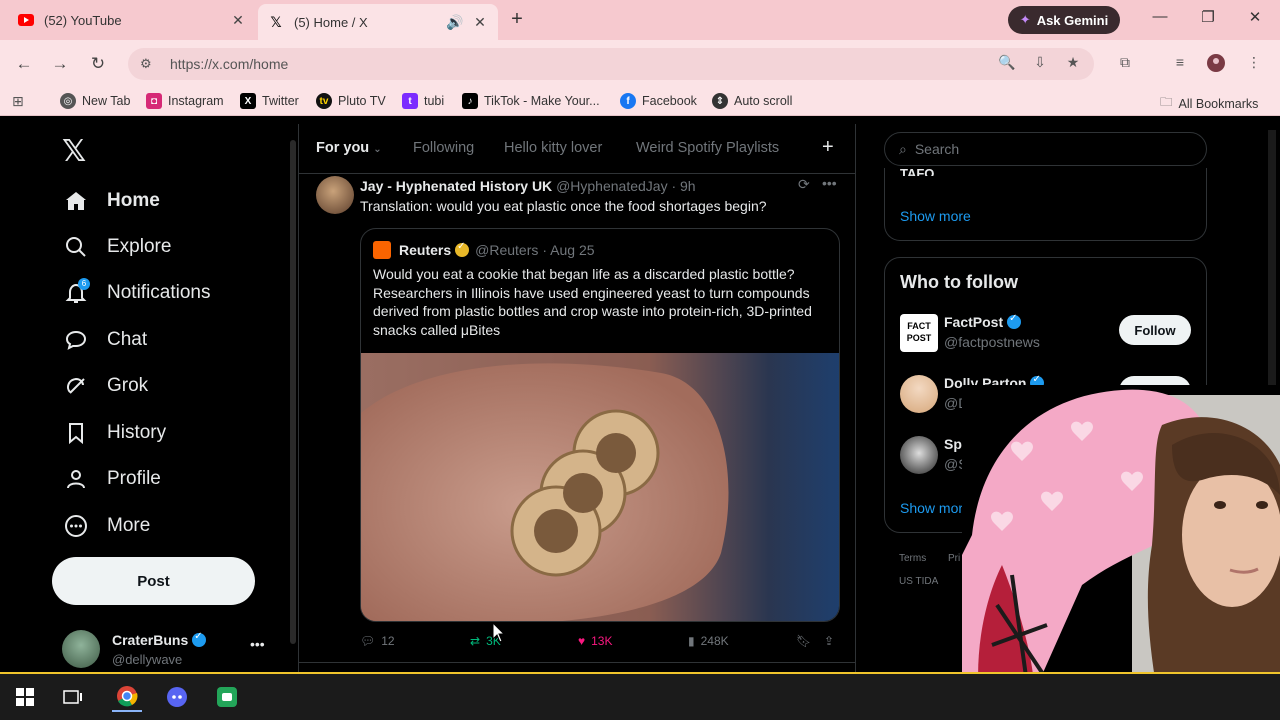  Describe the element at coordinates (1254, 64) in the screenshot. I see `kebab-menu-icon: ⋮` at that location.